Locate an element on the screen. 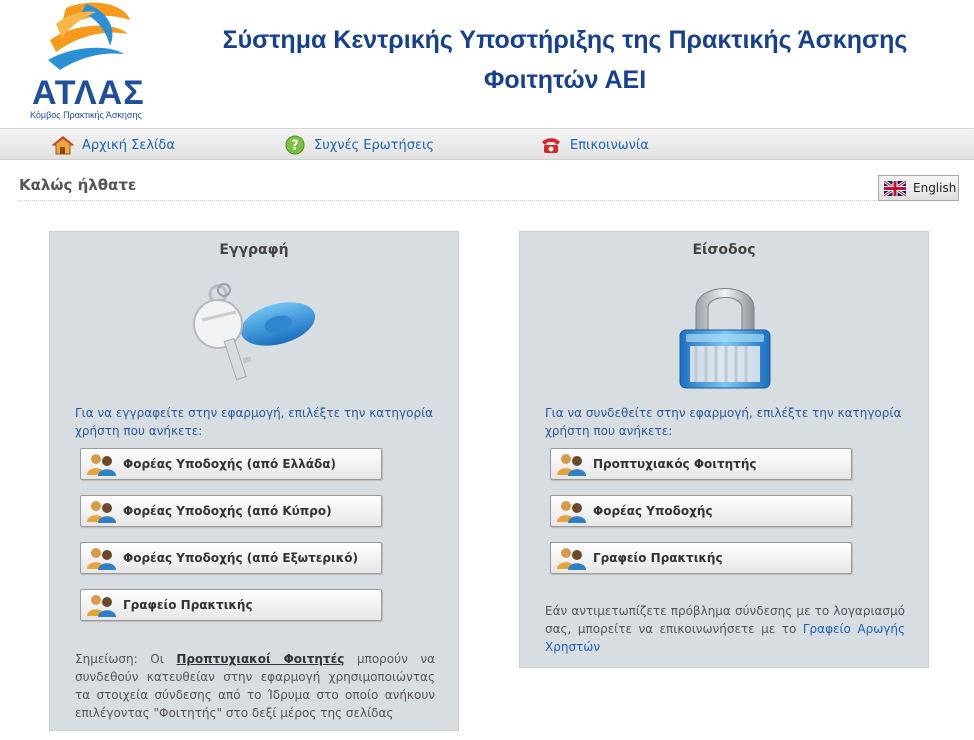  help-icon: ? is located at coordinates (295, 145).